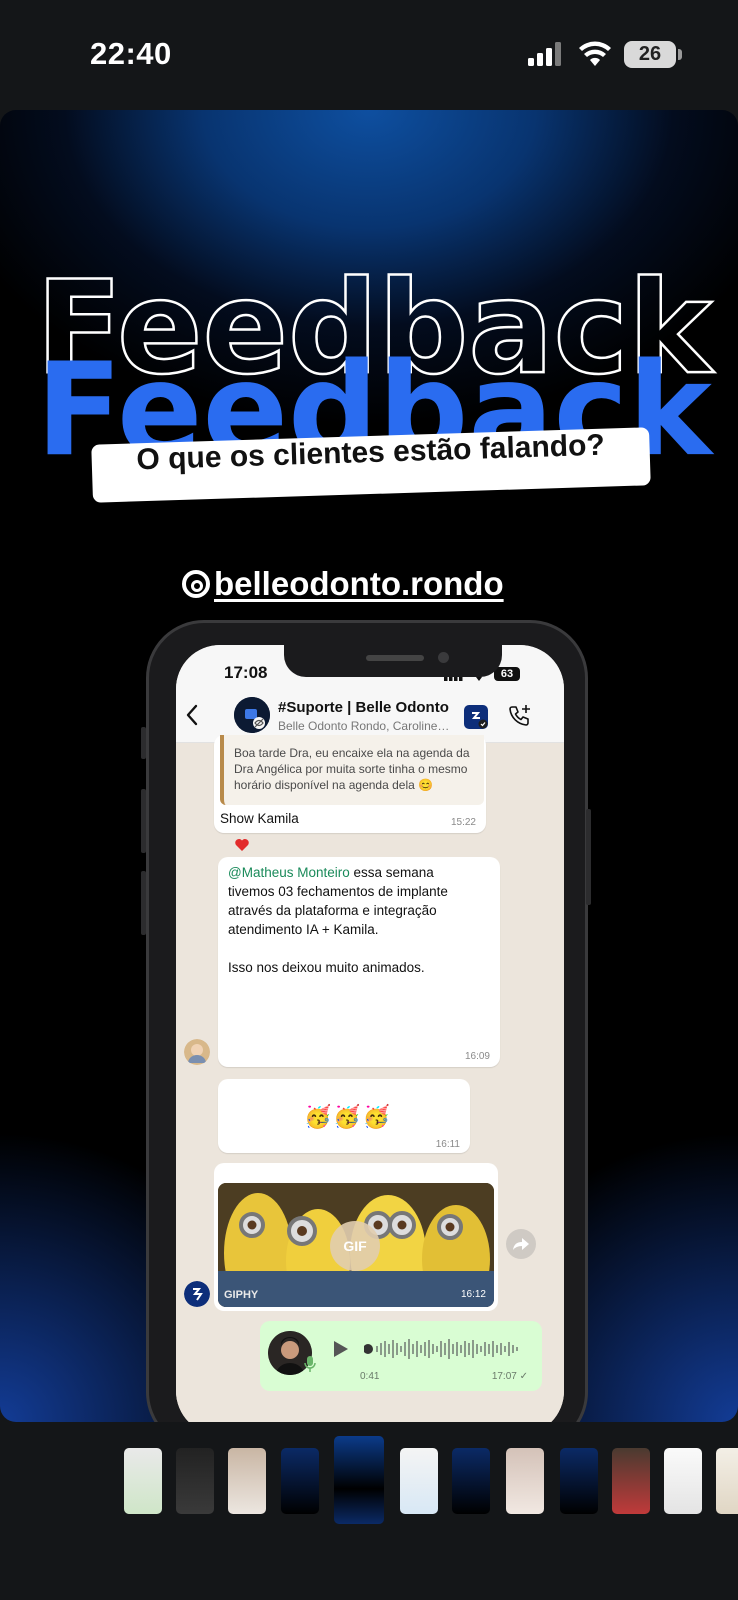 This screenshot has width=738, height=1600. I want to click on handle-row: belleodonto.rondo, so click(342, 584).